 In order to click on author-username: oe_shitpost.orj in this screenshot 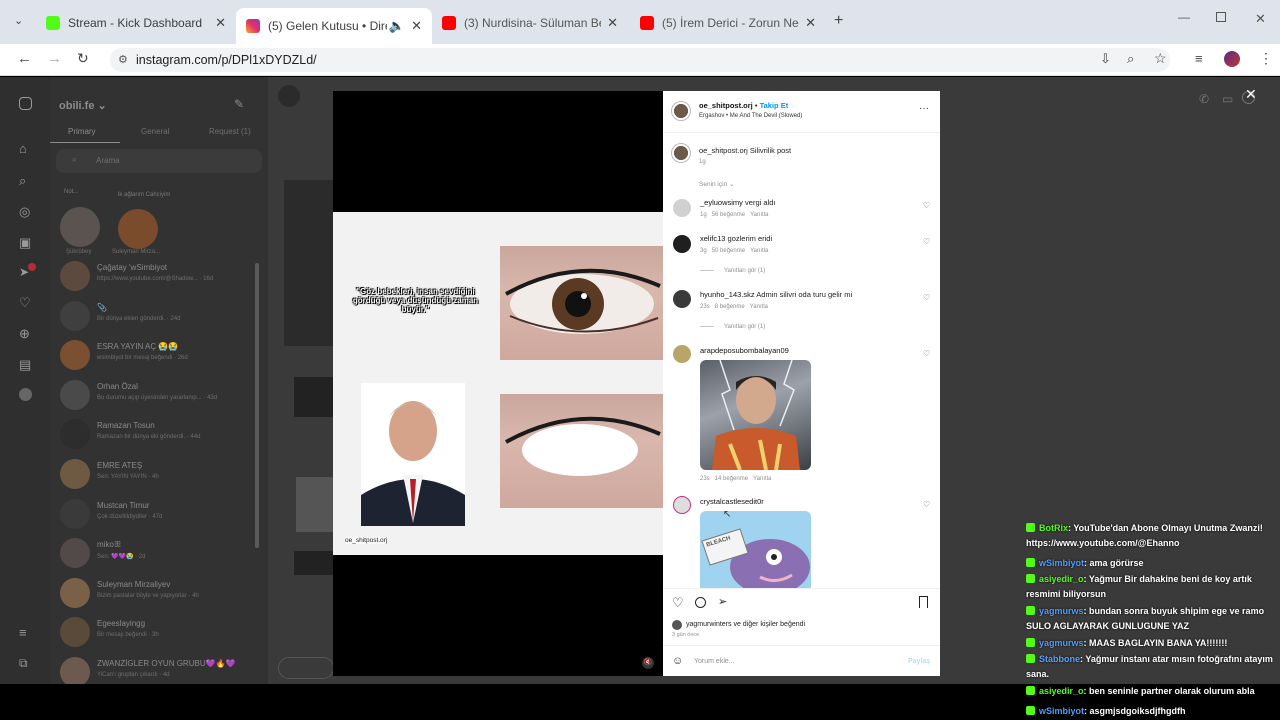, I will do `click(726, 105)`.